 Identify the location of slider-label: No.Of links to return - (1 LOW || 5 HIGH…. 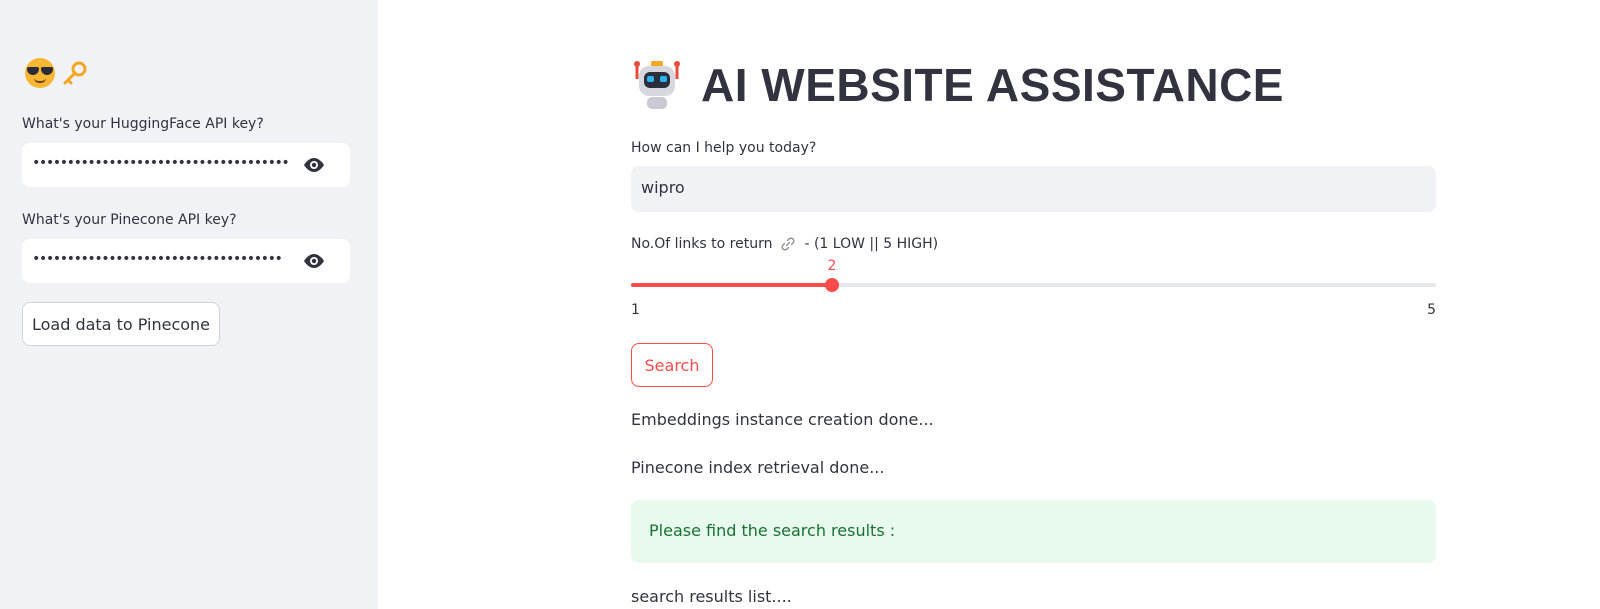
(784, 244).